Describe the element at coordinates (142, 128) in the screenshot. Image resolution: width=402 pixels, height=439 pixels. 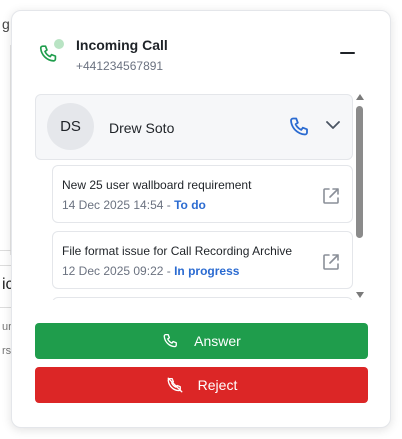
I see `contact-name: Drew Soto` at that location.